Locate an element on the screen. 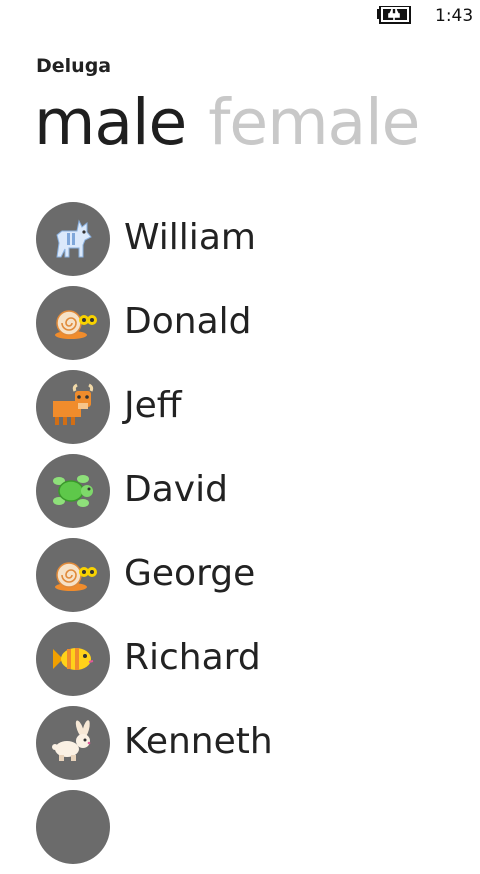  list-item-name: Kenneth is located at coordinates (198, 741).